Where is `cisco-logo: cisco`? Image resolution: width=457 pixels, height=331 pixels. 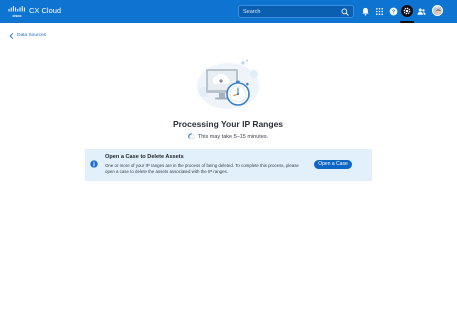 cisco-logo: cisco is located at coordinates (17, 11).